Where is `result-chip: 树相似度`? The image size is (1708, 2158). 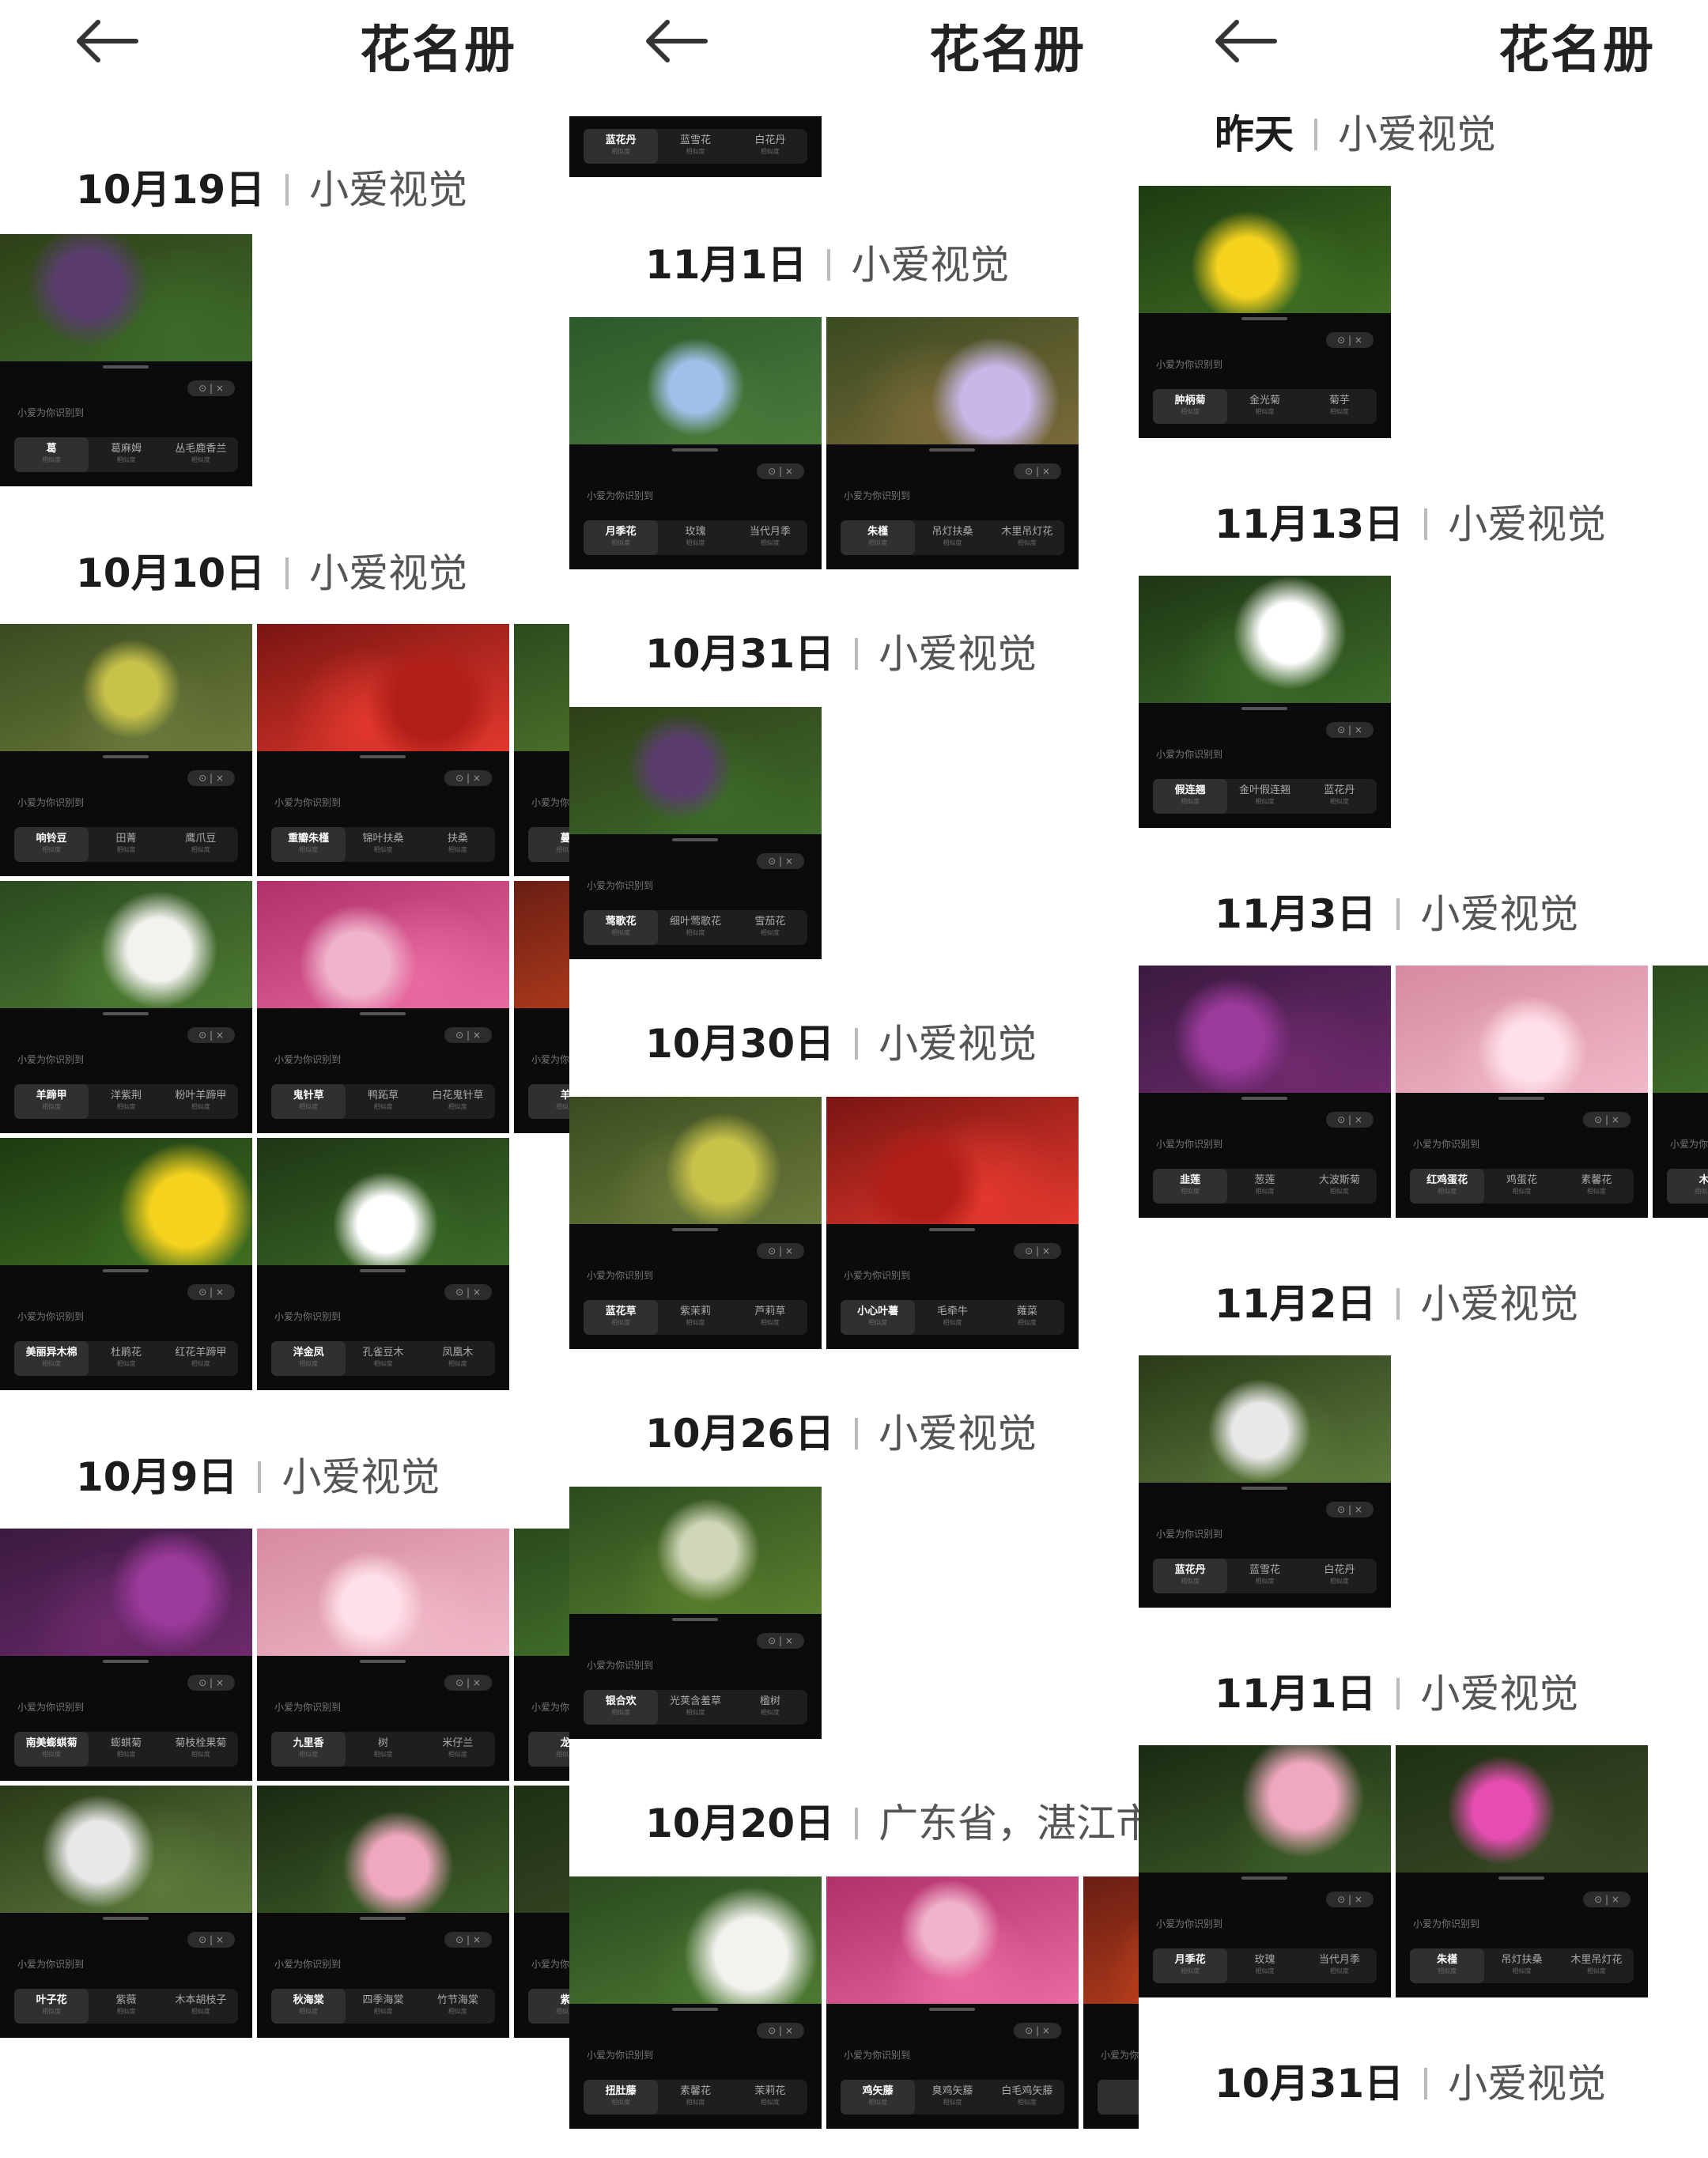 result-chip: 树相似度 is located at coordinates (383, 1749).